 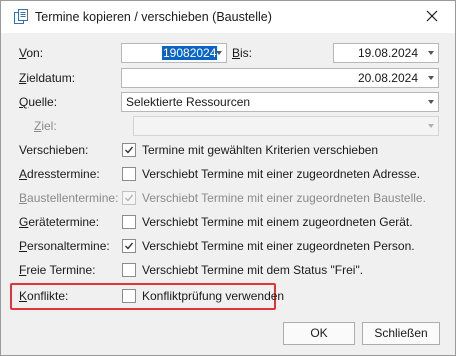 What do you see at coordinates (401, 333) in the screenshot?
I see `schliessen-button: Schließen` at bounding box center [401, 333].